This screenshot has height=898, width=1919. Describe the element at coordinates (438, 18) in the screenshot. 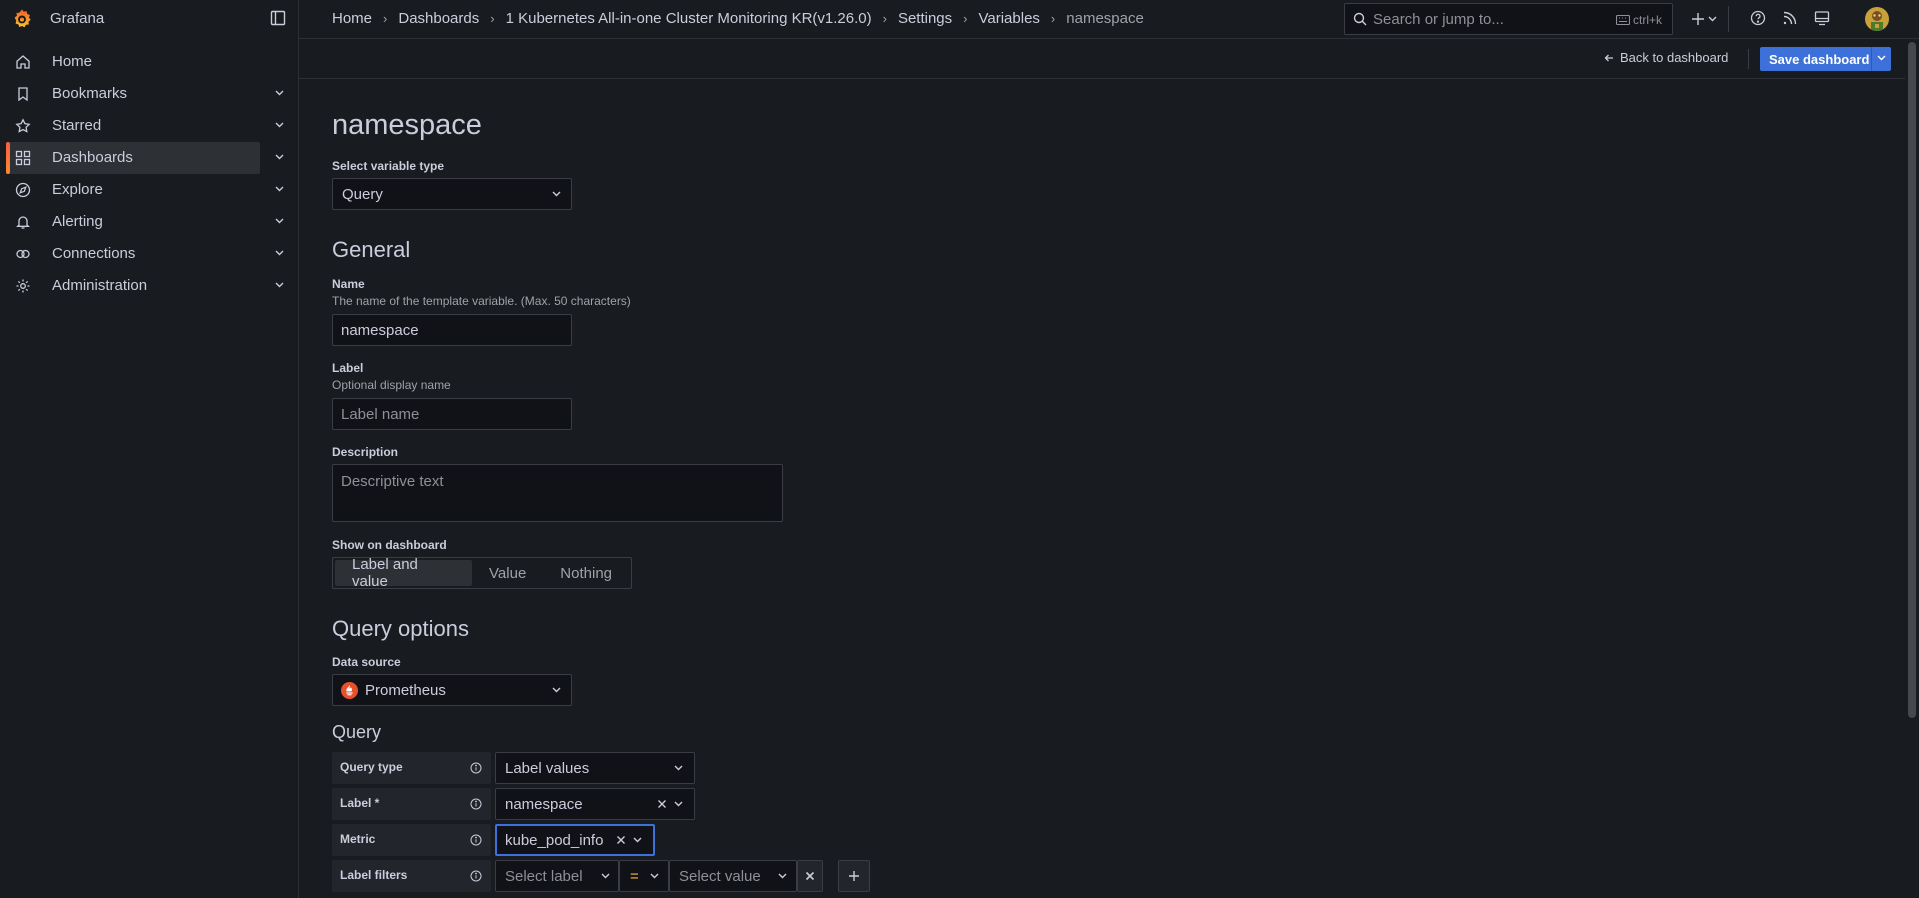

I see `breadcrumb-dashboards: Dashboards` at that location.